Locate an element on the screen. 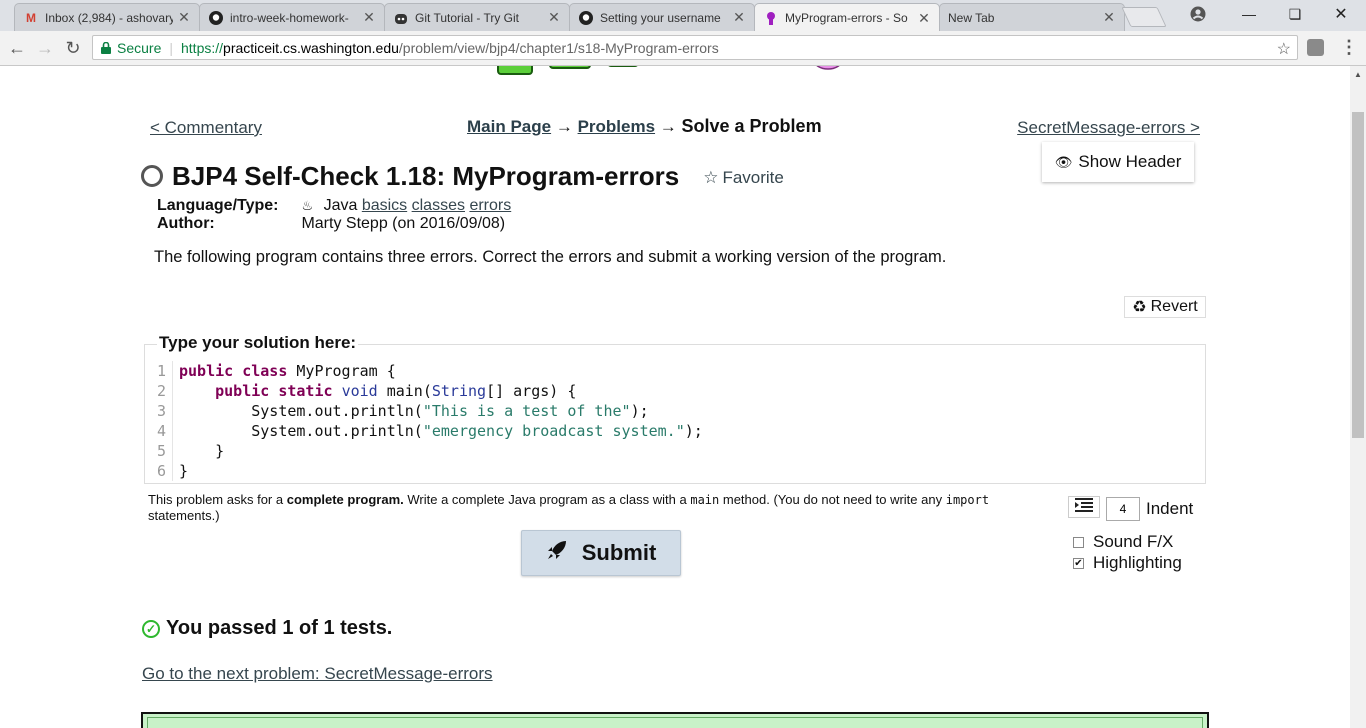 The image size is (1366, 728). language-value: Java is located at coordinates (340, 205).